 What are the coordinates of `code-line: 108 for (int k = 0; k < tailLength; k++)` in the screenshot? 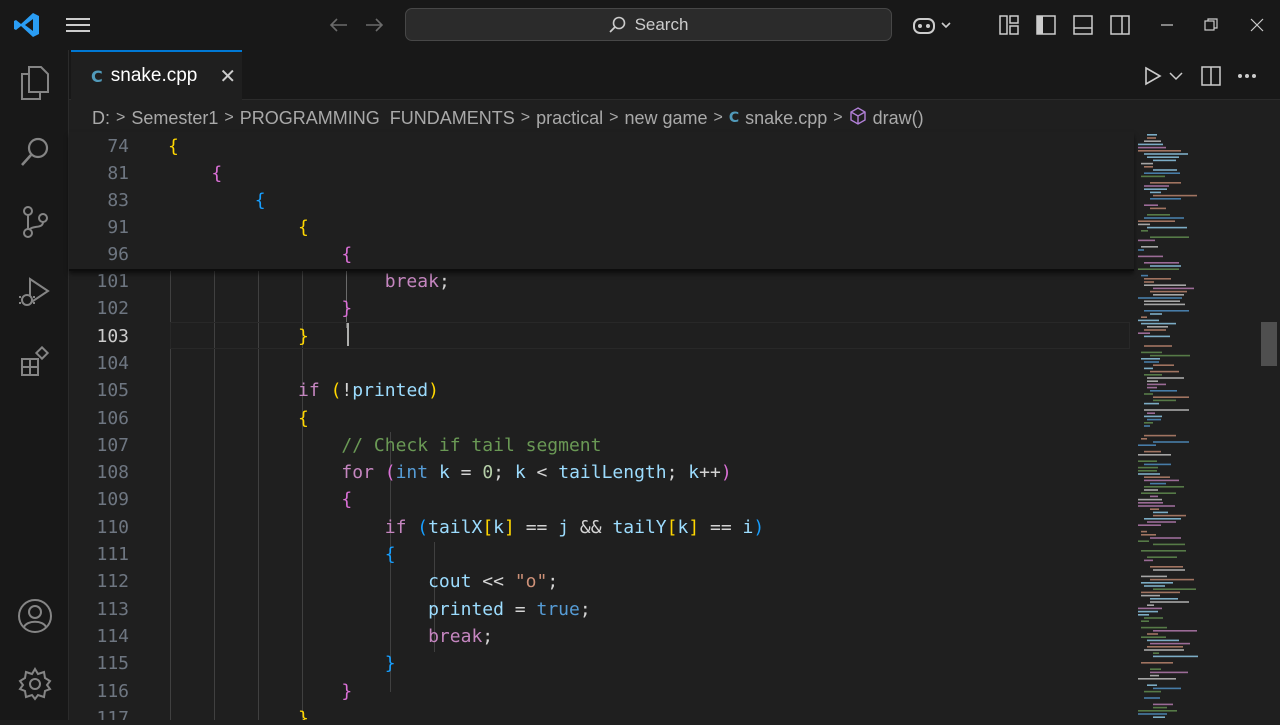 It's located at (601, 472).